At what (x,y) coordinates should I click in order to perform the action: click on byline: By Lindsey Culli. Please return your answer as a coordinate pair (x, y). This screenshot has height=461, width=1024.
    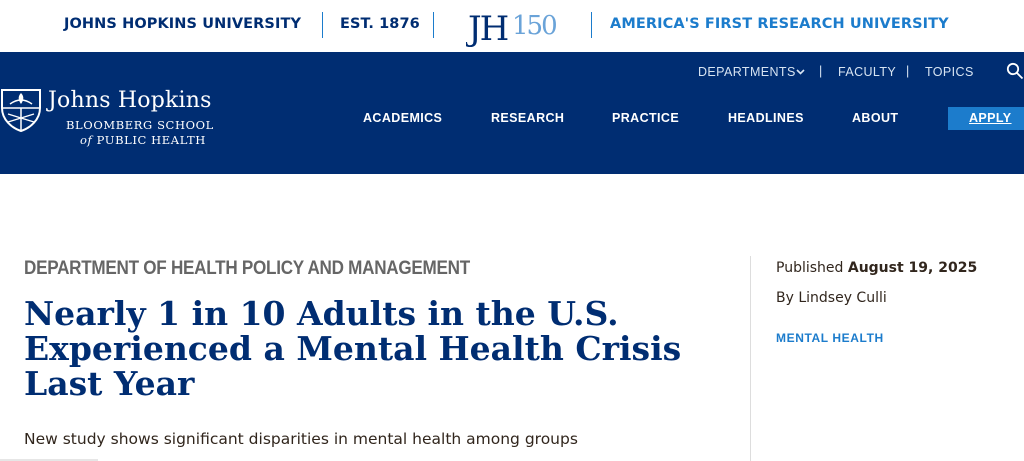
    Looking at the image, I should click on (831, 298).